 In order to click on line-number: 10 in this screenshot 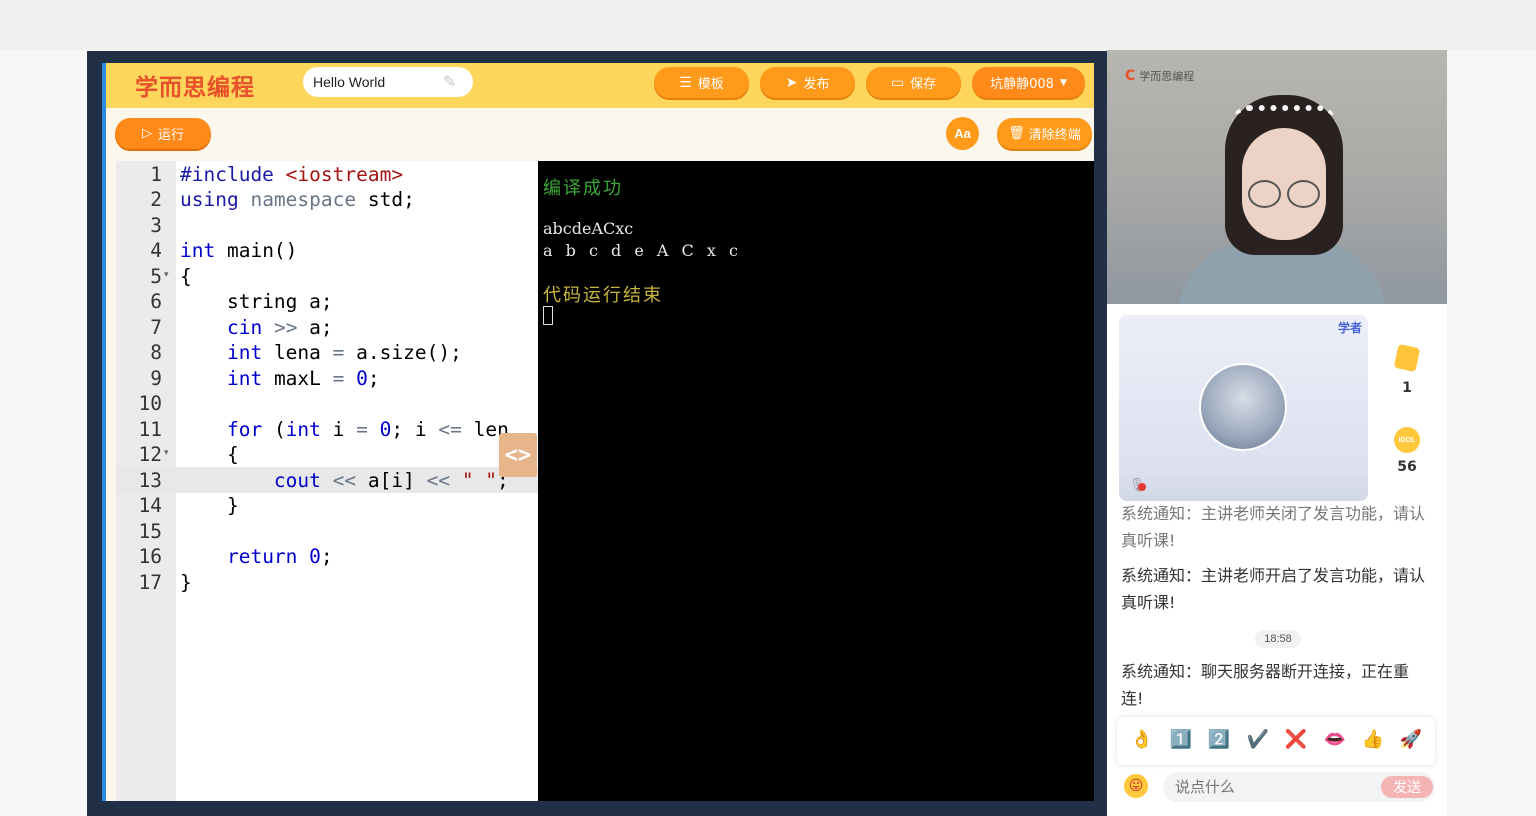, I will do `click(150, 403)`.